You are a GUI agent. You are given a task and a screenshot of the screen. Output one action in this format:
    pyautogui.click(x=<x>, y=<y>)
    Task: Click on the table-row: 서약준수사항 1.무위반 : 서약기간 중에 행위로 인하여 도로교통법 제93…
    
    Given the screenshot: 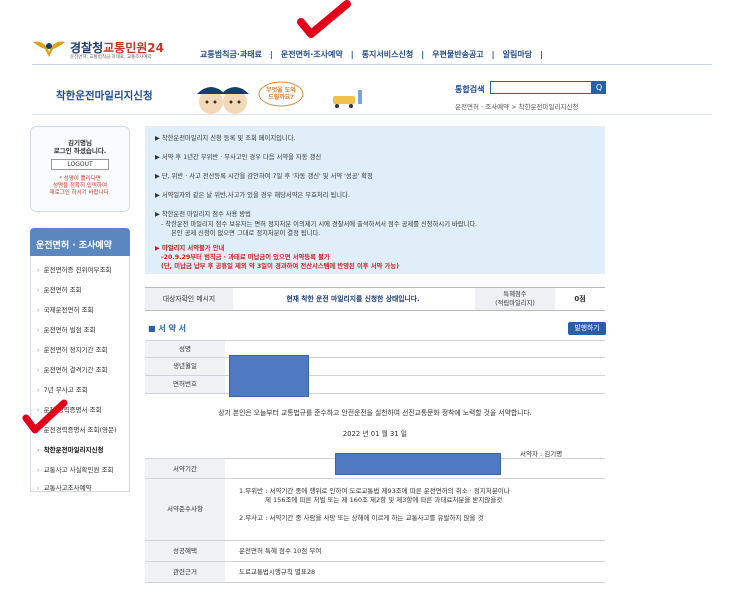 What is the action you would take?
    pyautogui.click(x=375, y=510)
    